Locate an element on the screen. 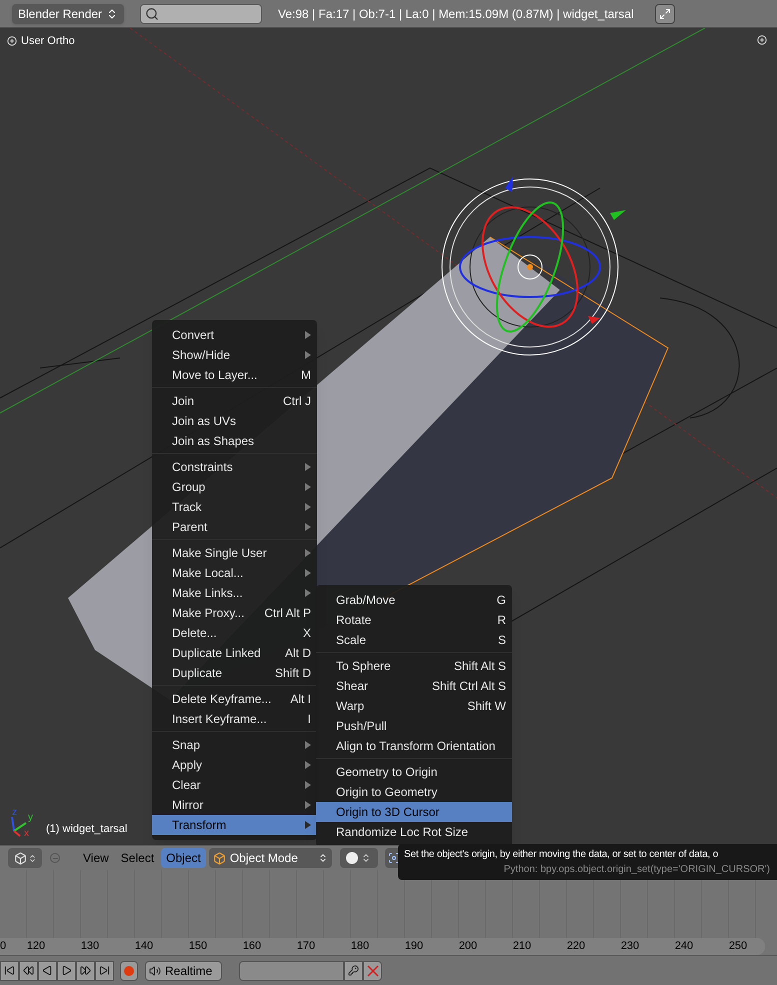  menu-item: Warp Shift W is located at coordinates (414, 706).